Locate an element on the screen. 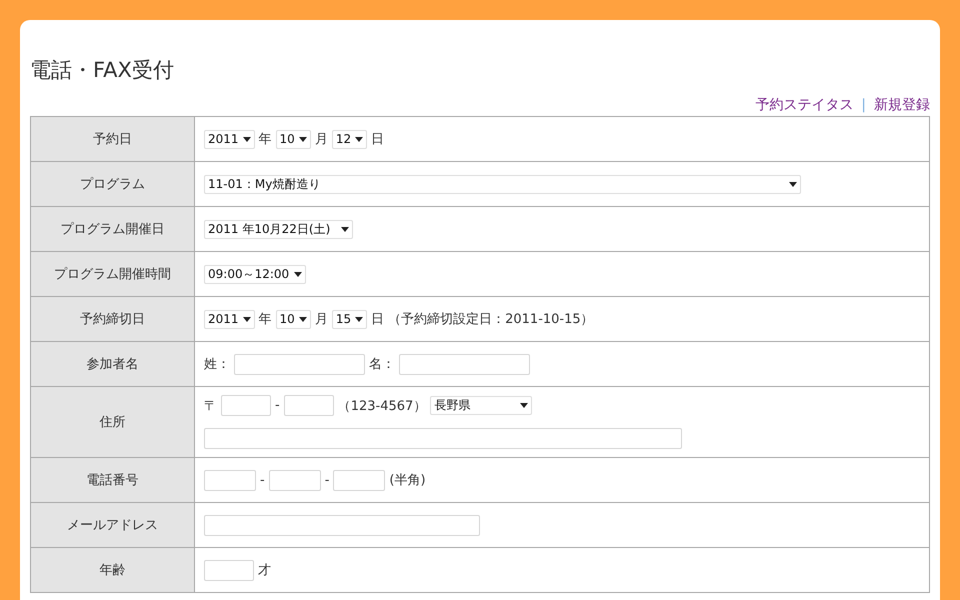  field-text: (半角) is located at coordinates (407, 480).